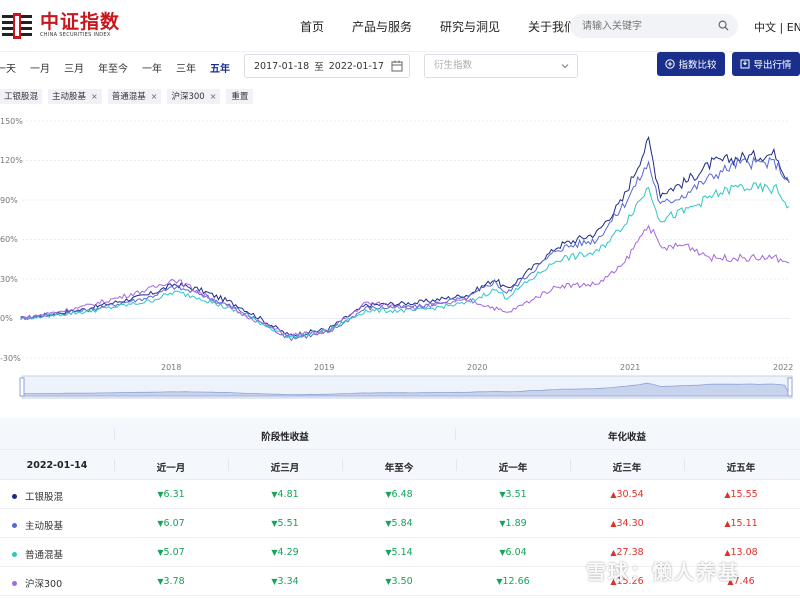 This screenshot has width=800, height=598. What do you see at coordinates (69, 97) in the screenshot?
I see `tag-label: 主动股基` at bounding box center [69, 97].